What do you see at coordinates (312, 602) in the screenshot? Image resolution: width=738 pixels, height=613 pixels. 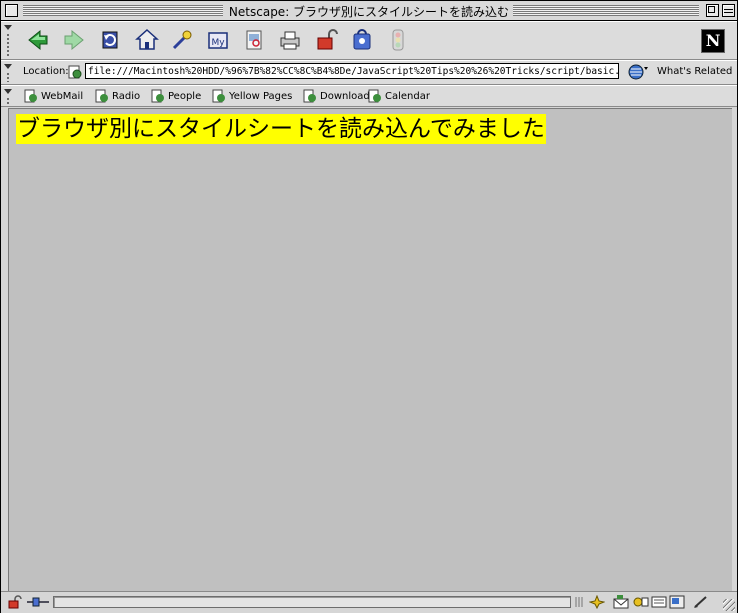 I see `progress-bar` at bounding box center [312, 602].